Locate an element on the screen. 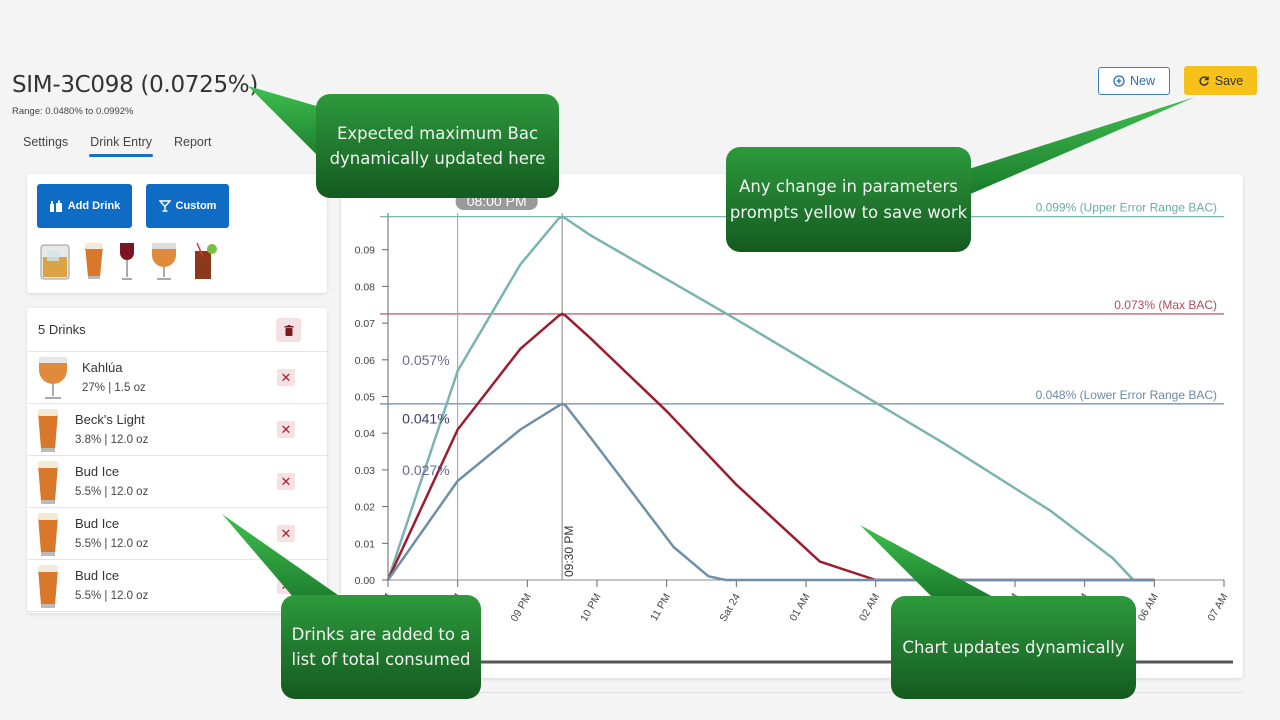 Image resolution: width=1280 pixels, height=720 pixels. y-tick-label: 0.06 is located at coordinates (365, 361).